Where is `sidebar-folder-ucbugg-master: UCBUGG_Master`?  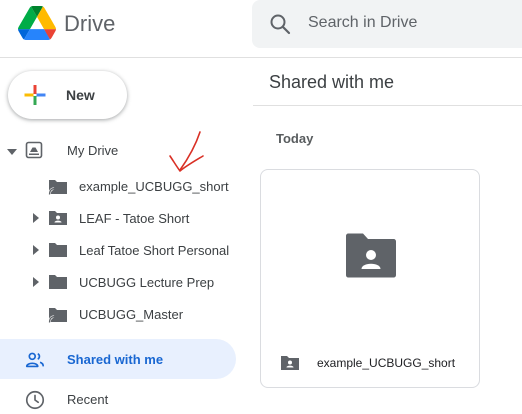
sidebar-folder-ucbugg-master: UCBUGG_Master is located at coordinates (120, 314).